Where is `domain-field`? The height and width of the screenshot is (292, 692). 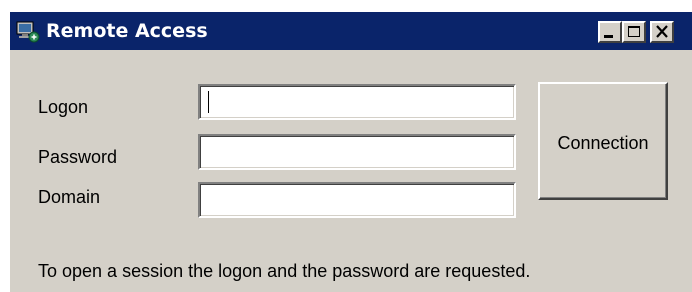 domain-field is located at coordinates (358, 200).